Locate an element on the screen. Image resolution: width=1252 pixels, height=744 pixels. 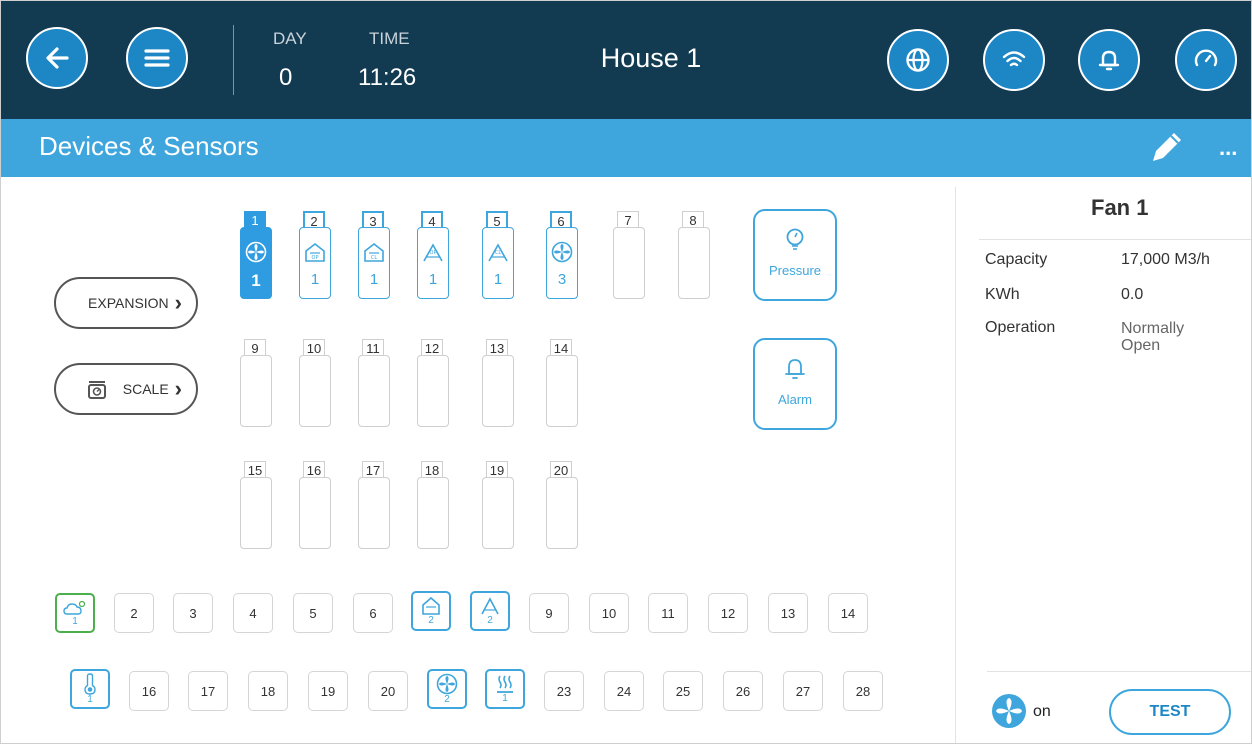
back-icon is located at coordinates (57, 58).